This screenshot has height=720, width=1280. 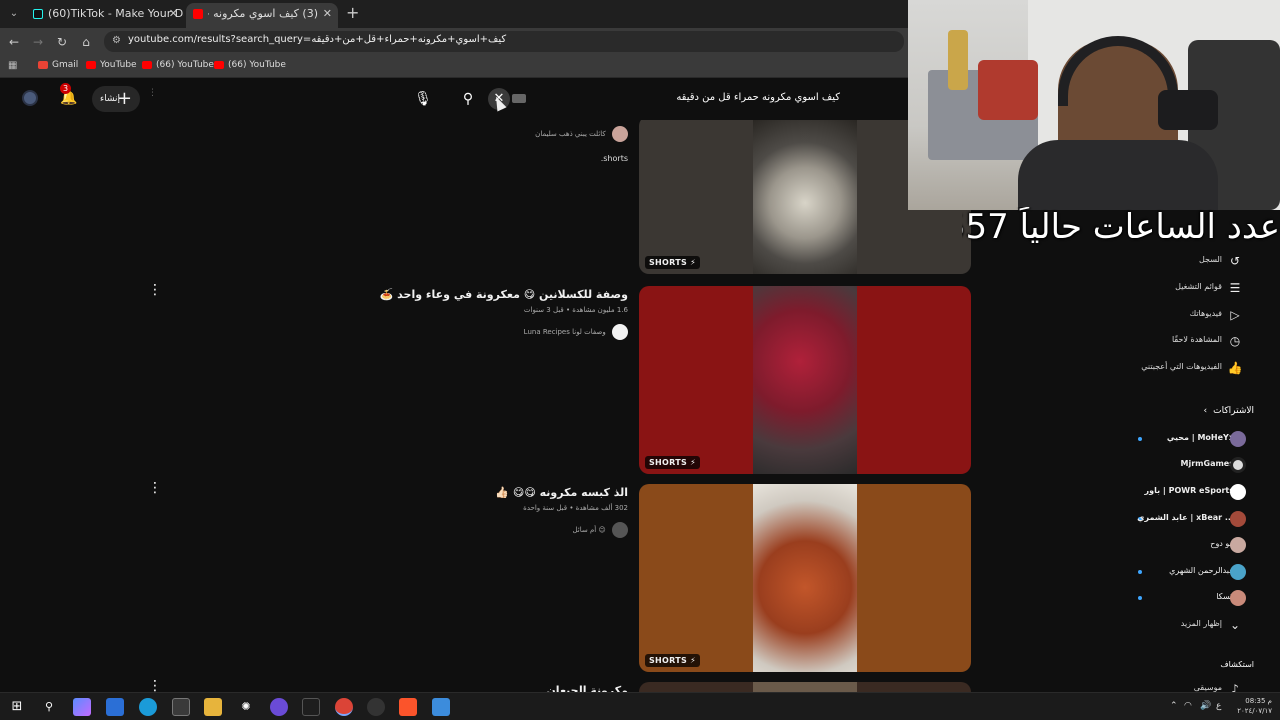 I want to click on volume-icon: 🔊, so click(x=1205, y=706).